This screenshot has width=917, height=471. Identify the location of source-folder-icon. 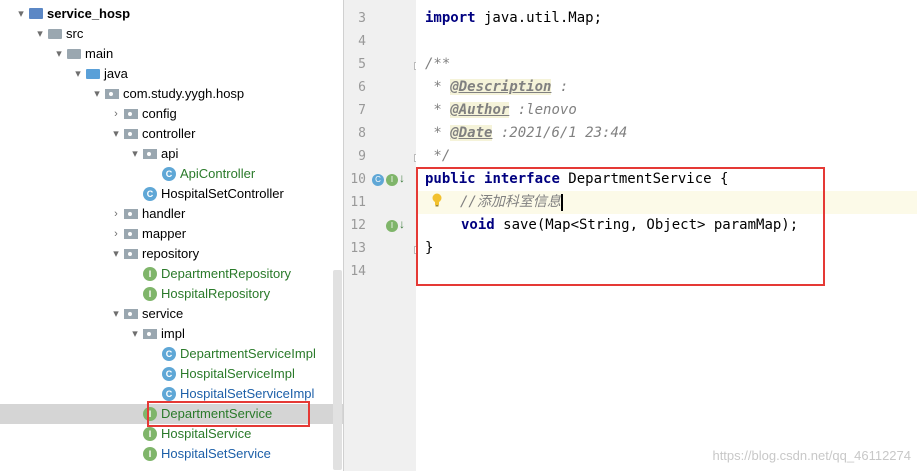
(93, 74).